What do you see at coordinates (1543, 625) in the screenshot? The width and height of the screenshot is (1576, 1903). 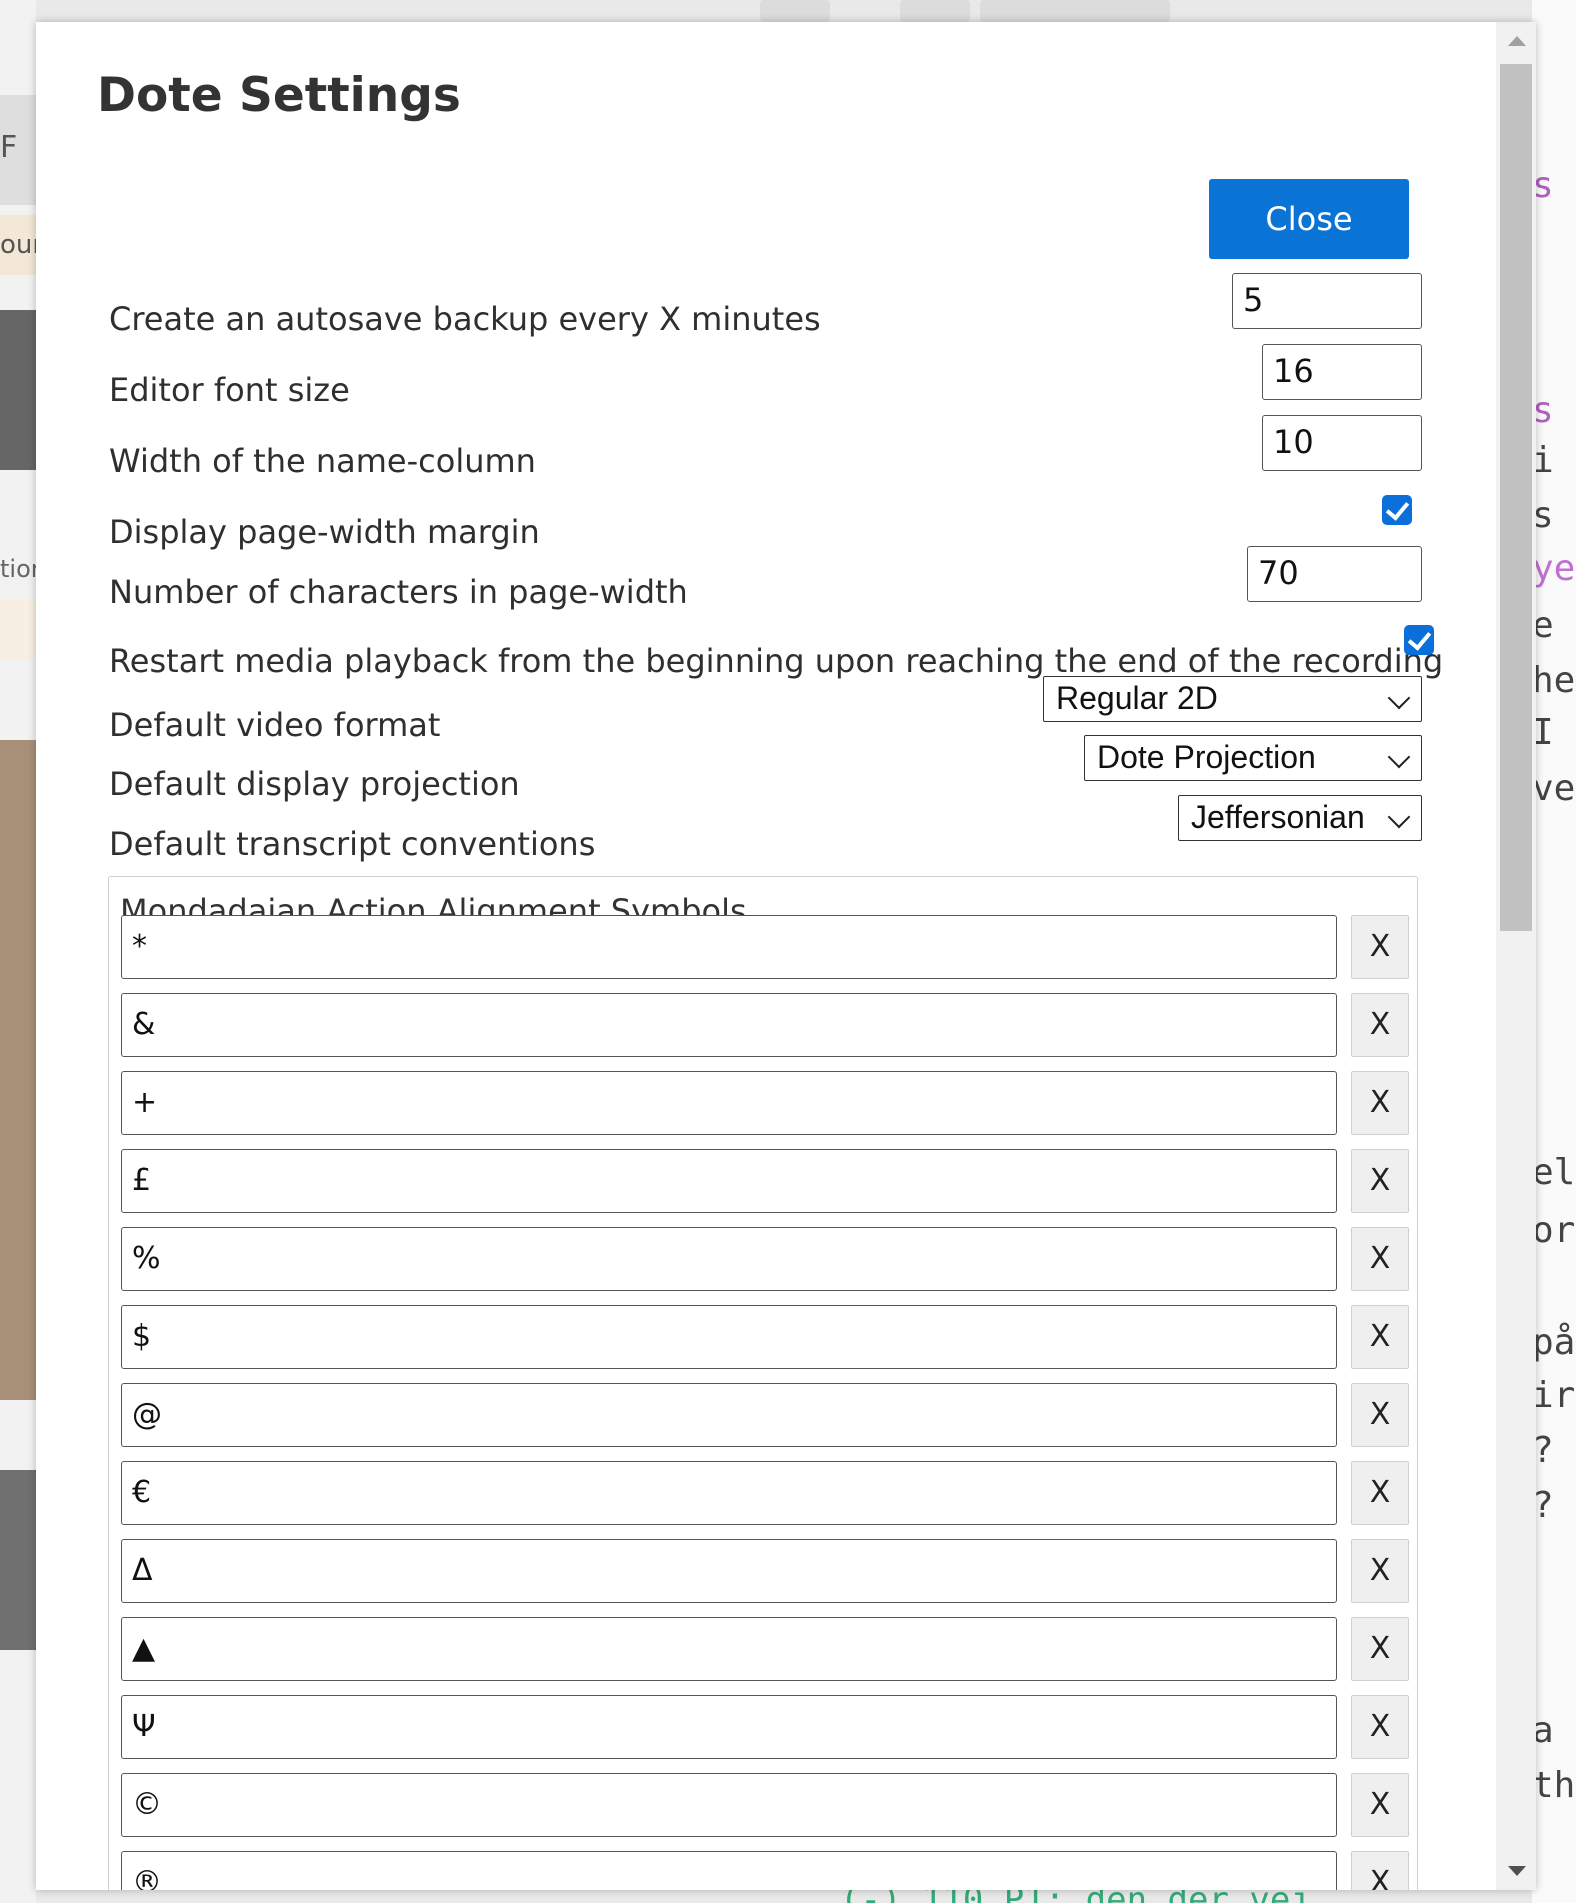 I see `background-code: e` at bounding box center [1543, 625].